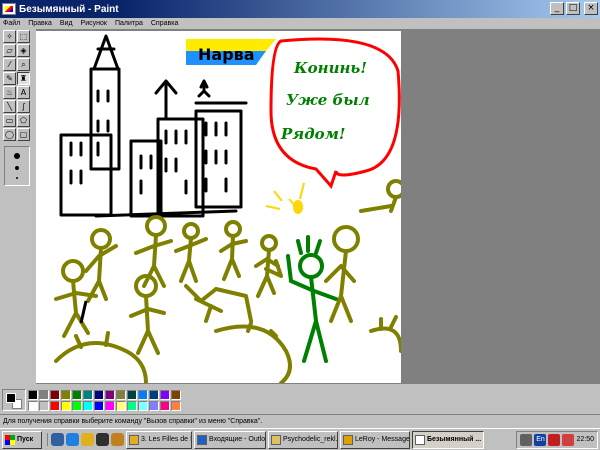 This screenshot has height=450, width=600. Describe the element at coordinates (328, 100) in the screenshot. I see `bubble-line2: Уже был` at that location.